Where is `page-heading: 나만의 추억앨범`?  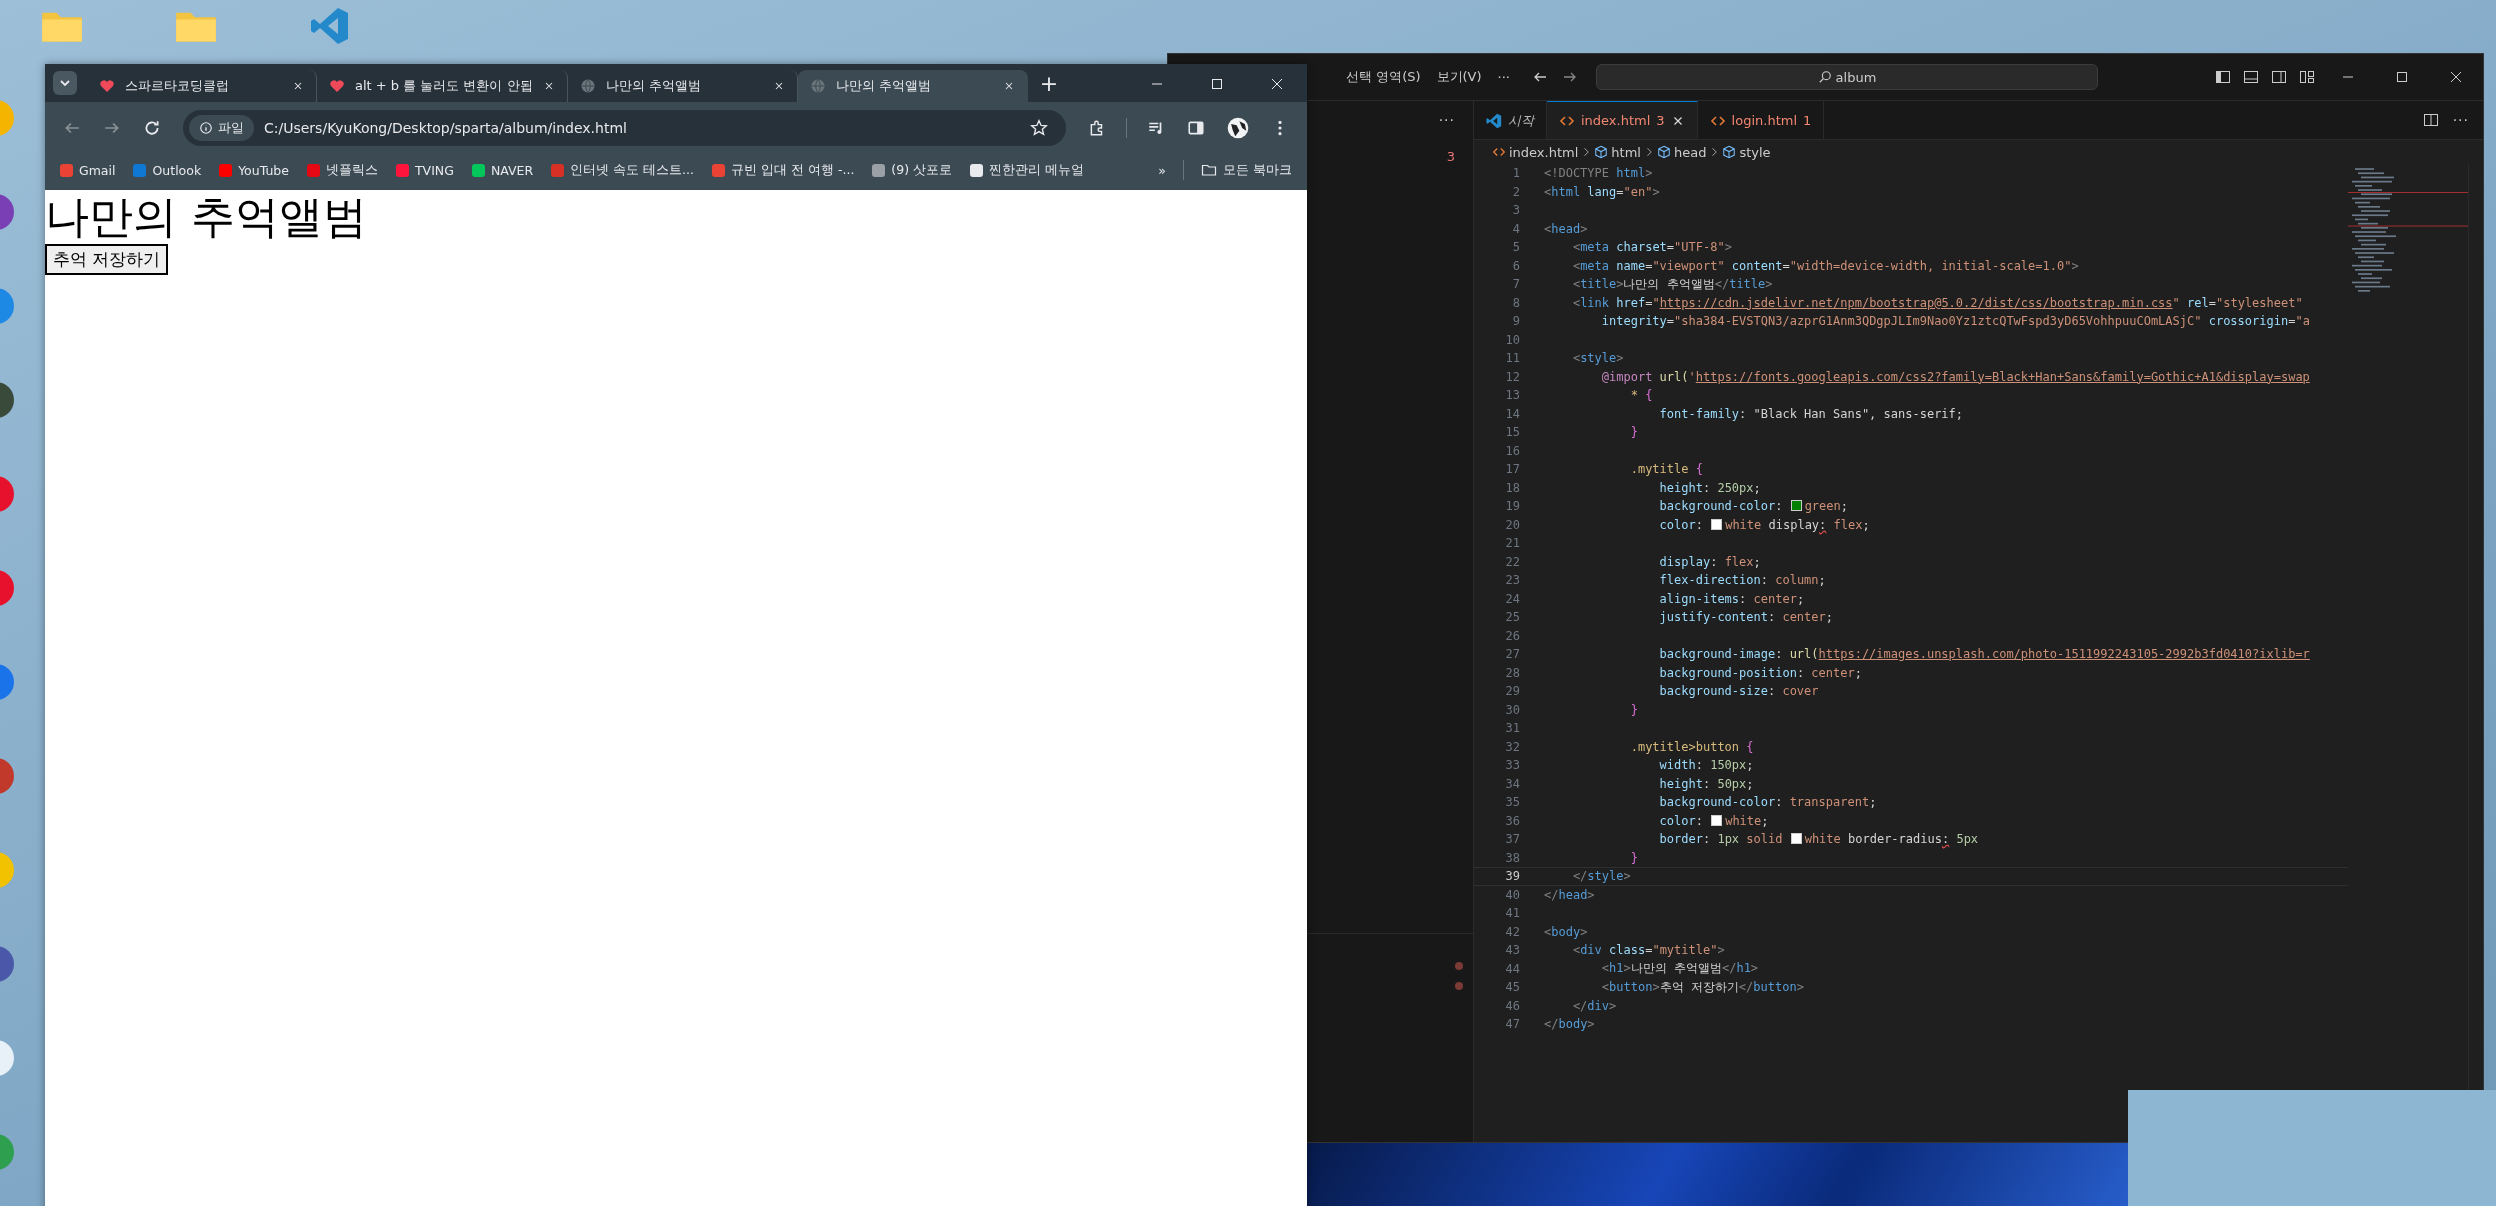
page-heading: 나만의 추억앨범 is located at coordinates (206, 217).